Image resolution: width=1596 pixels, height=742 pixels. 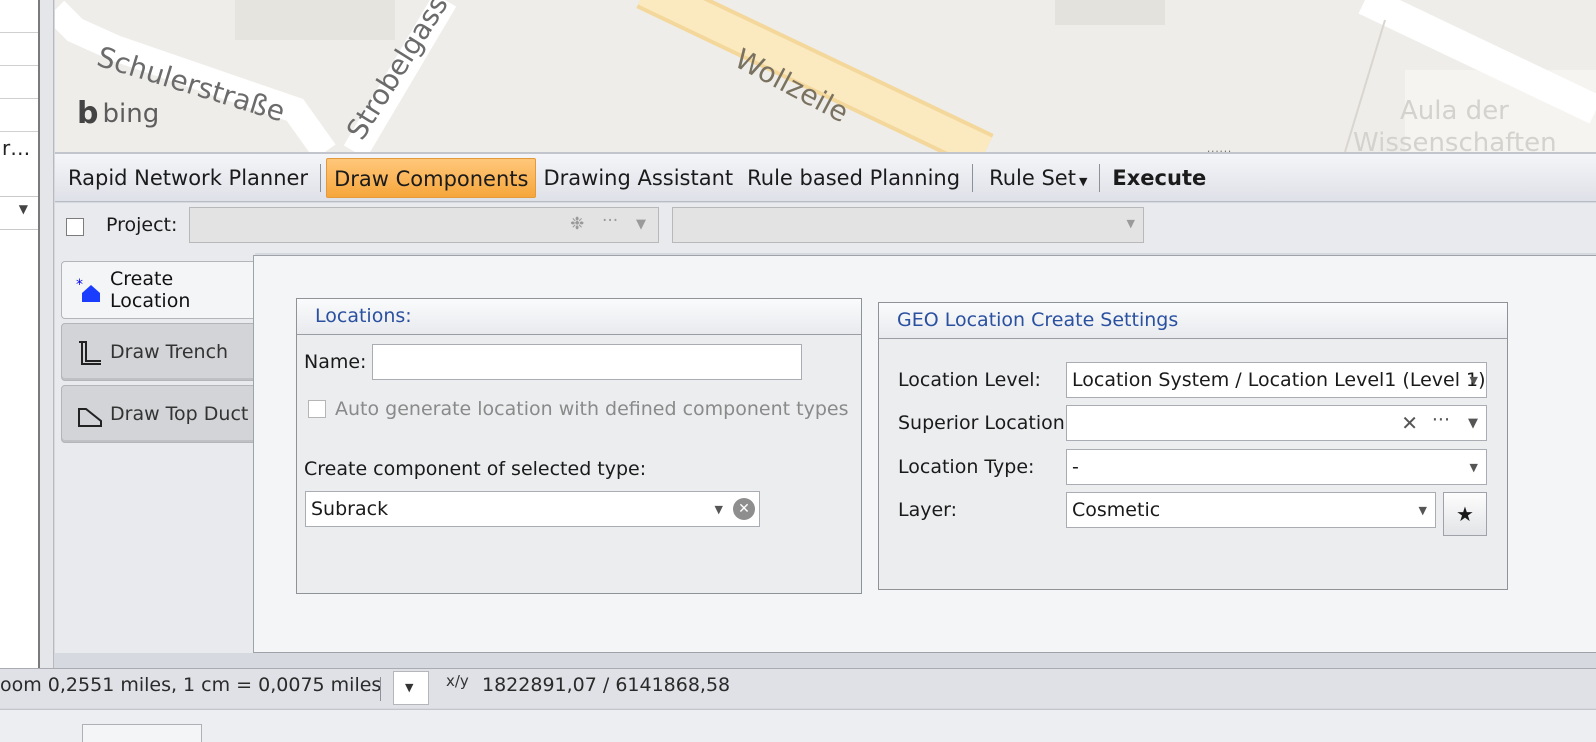 What do you see at coordinates (579, 317) in the screenshot?
I see `locations-group-title: Locations:` at bounding box center [579, 317].